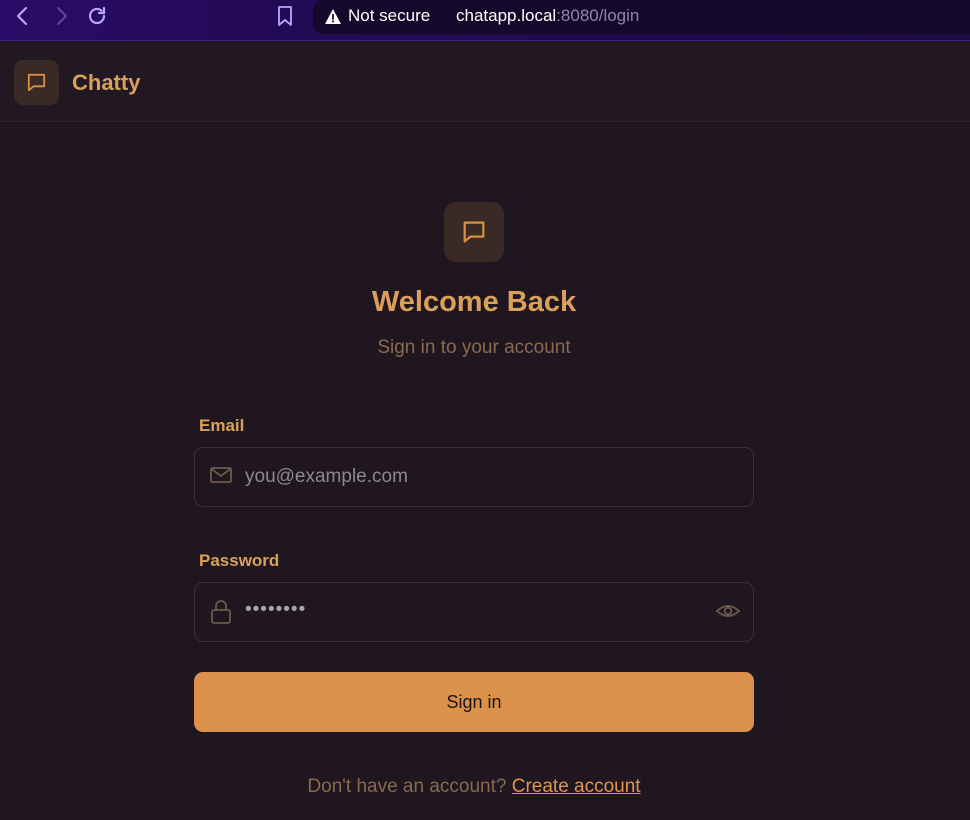 Image resolution: width=970 pixels, height=820 pixels. I want to click on url-text: chatapp.local:8080/login, so click(547, 16).